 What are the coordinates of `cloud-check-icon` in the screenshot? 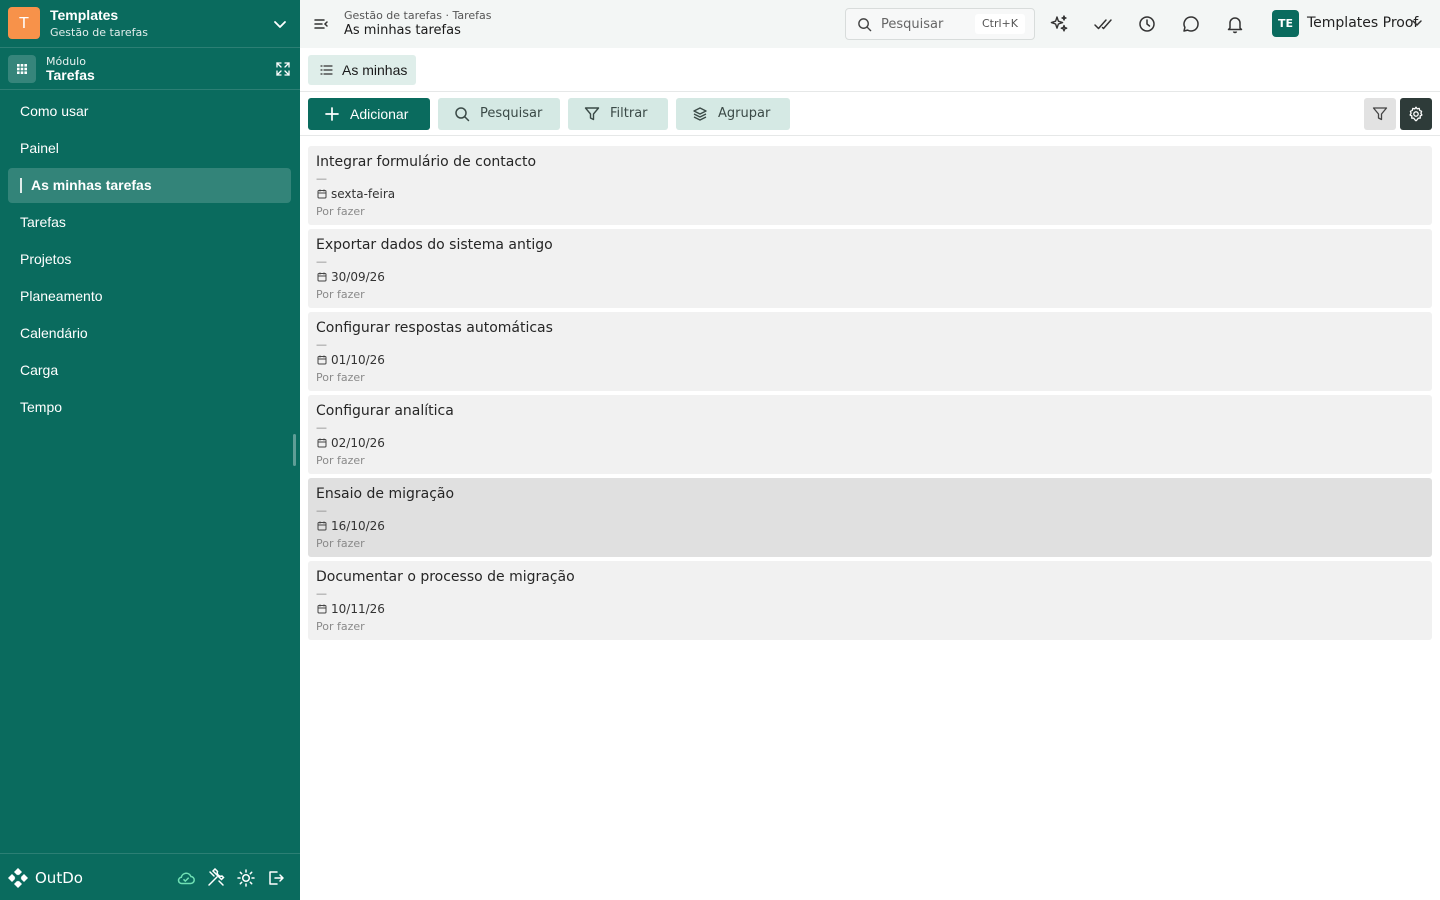 It's located at (186, 878).